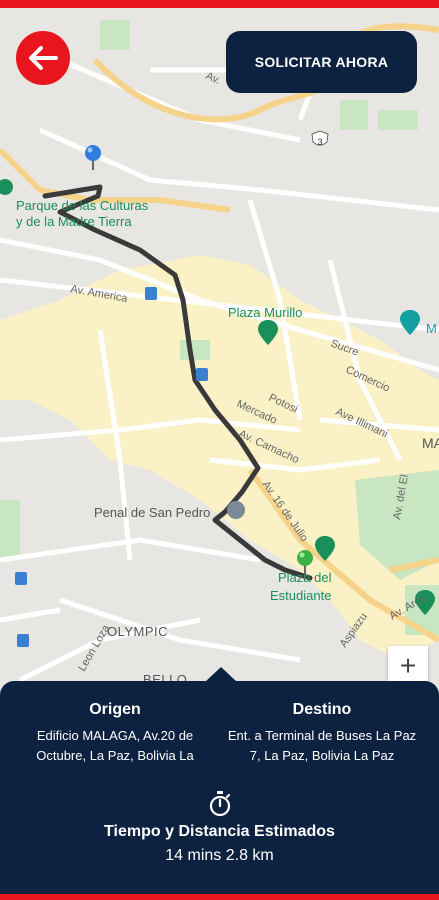 The height and width of the screenshot is (900, 439). What do you see at coordinates (322, 709) in the screenshot?
I see `destination-title: Destino` at bounding box center [322, 709].